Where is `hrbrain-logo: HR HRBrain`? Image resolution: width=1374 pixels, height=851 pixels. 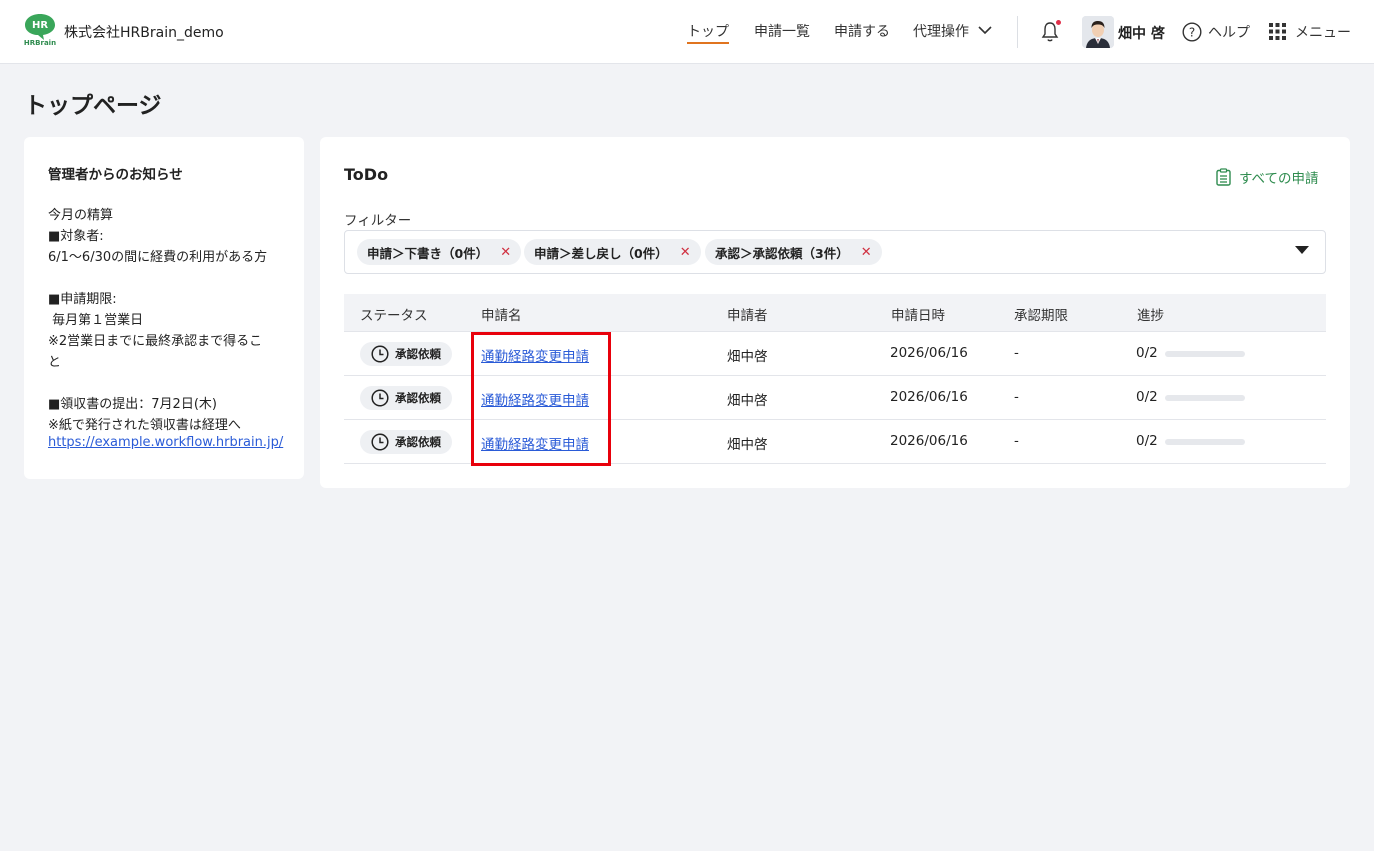 hrbrain-logo: HR HRBrain is located at coordinates (40, 30).